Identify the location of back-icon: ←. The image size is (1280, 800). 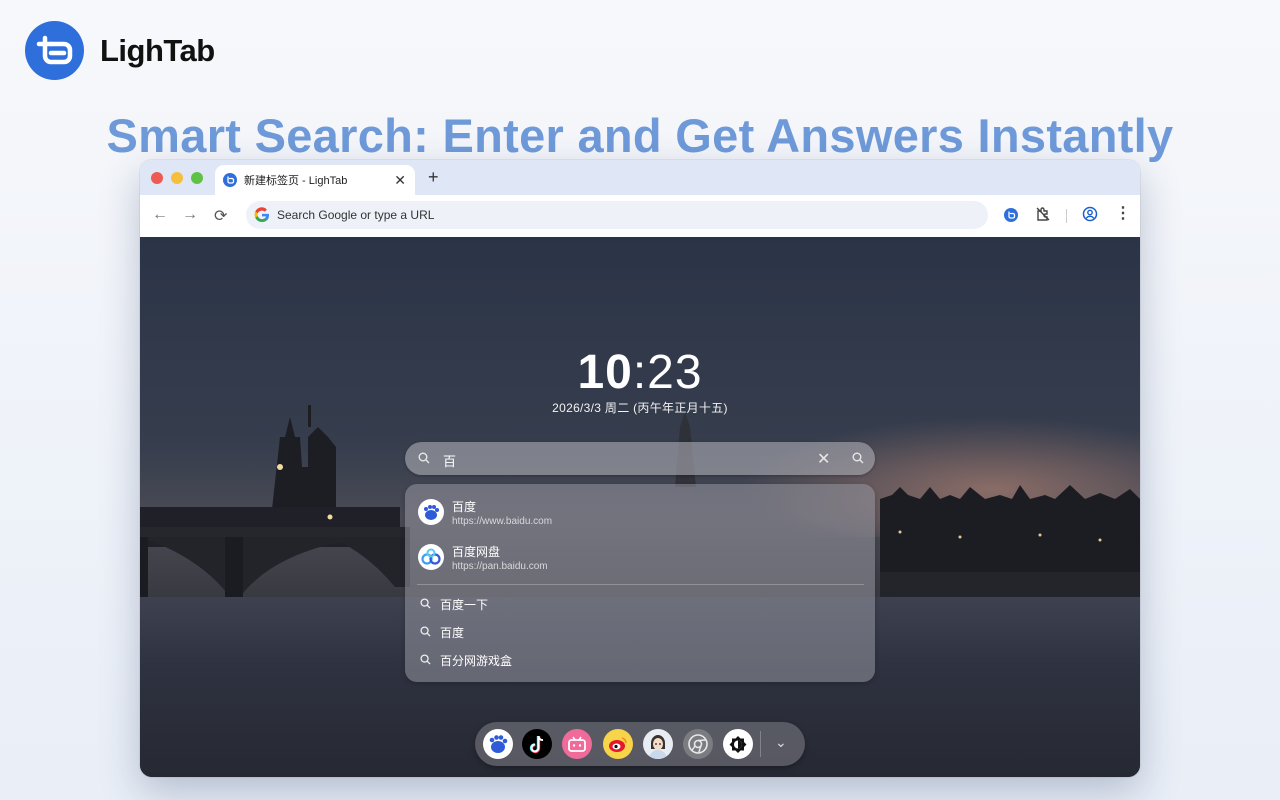
(160, 215).